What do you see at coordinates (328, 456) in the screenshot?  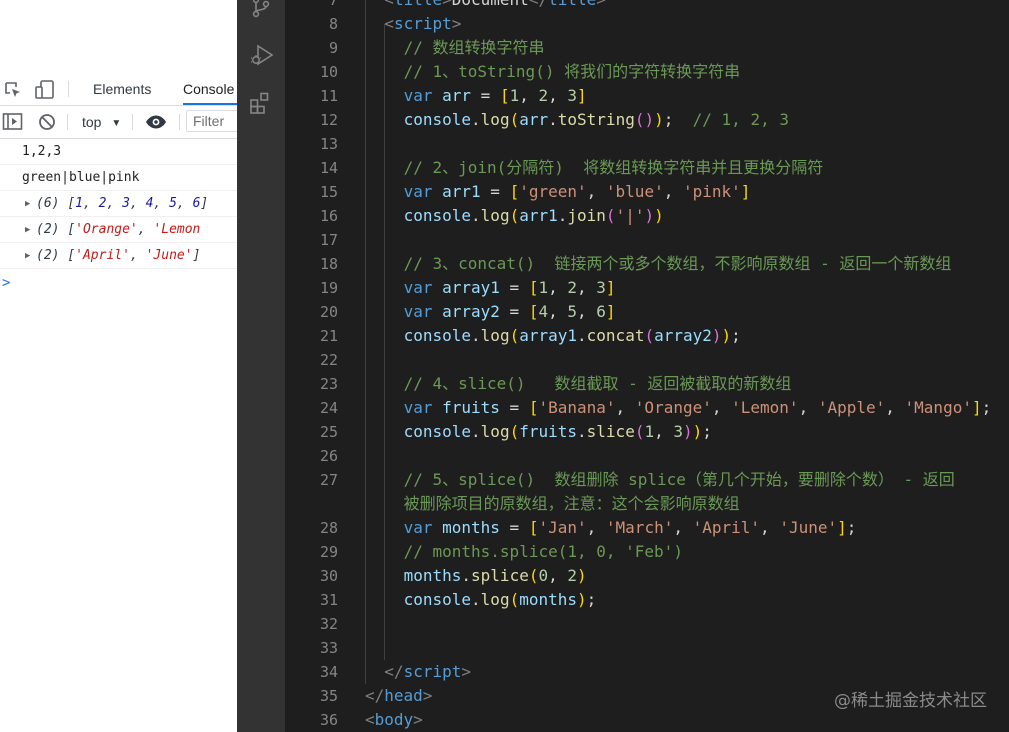 I see `line-number: 26` at bounding box center [328, 456].